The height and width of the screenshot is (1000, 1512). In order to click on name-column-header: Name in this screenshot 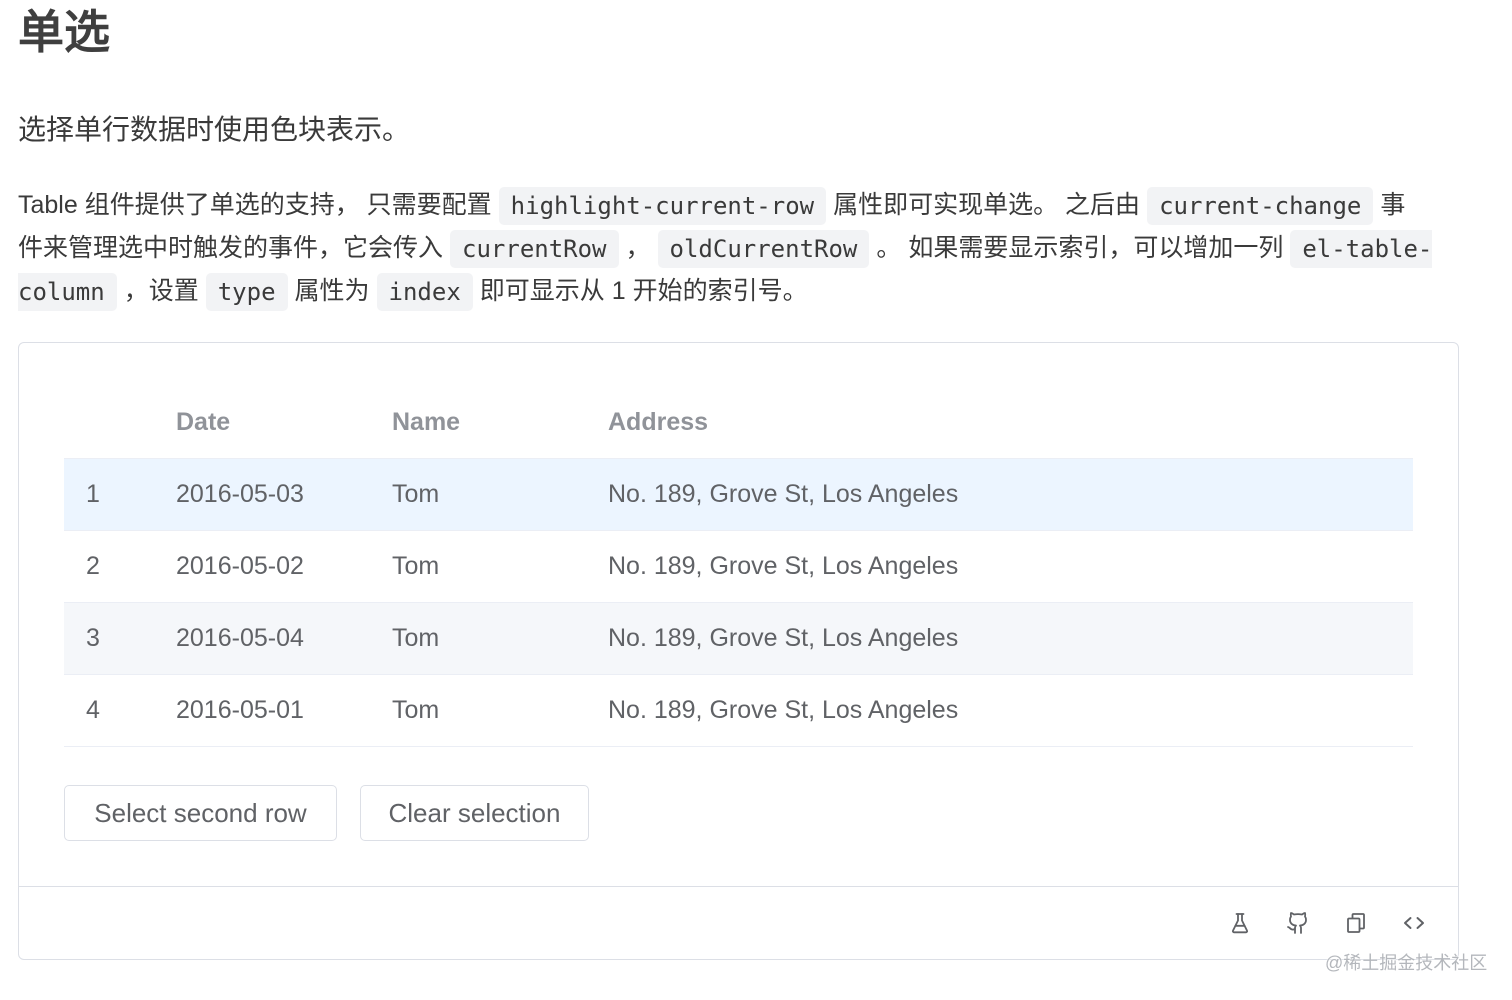, I will do `click(426, 422)`.